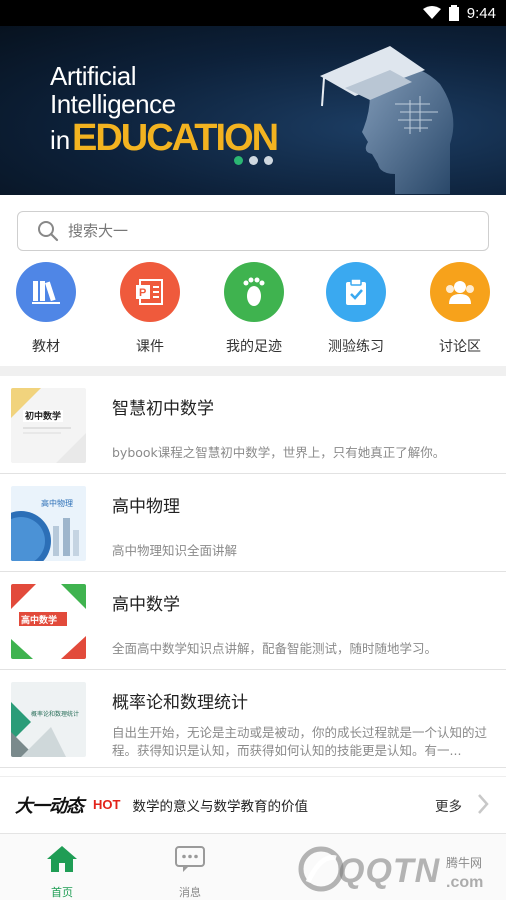 The width and height of the screenshot is (506, 900). I want to click on banner-line-2: Intelligence, so click(113, 104).